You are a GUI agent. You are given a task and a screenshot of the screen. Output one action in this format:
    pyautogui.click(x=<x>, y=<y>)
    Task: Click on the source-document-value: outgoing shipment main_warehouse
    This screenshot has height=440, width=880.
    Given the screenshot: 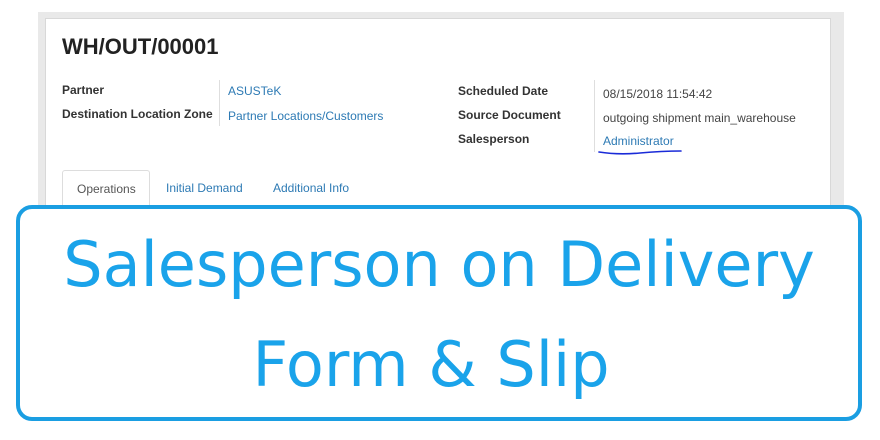 What is the action you would take?
    pyautogui.click(x=699, y=118)
    